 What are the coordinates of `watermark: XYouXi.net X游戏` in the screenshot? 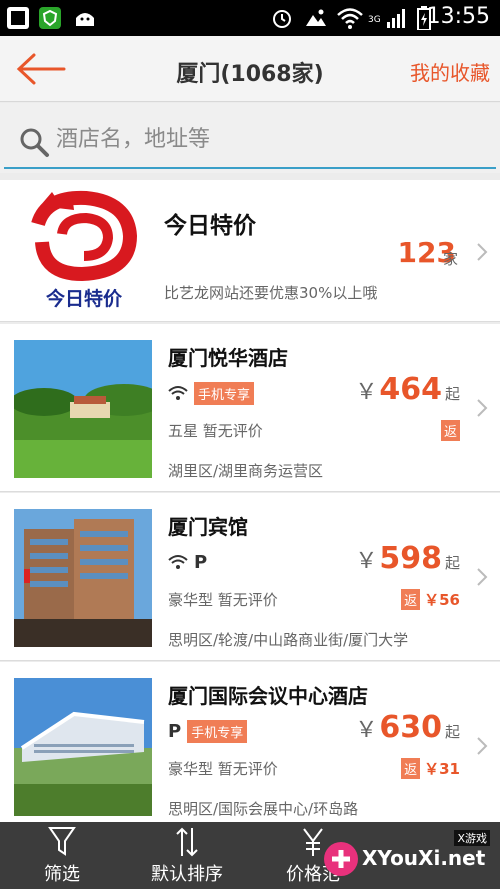 It's located at (407, 857).